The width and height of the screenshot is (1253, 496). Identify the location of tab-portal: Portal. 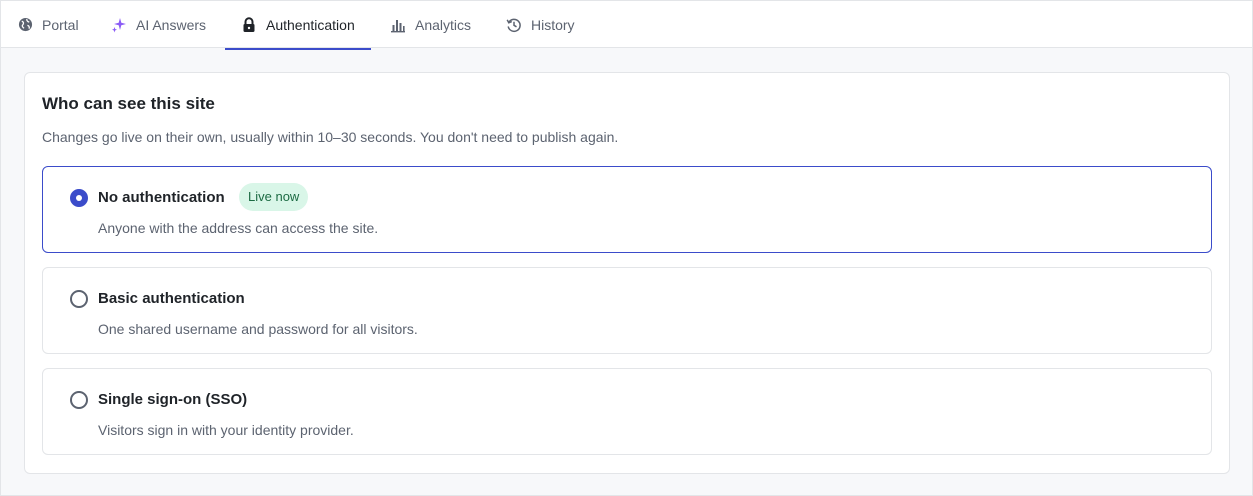
(48, 24).